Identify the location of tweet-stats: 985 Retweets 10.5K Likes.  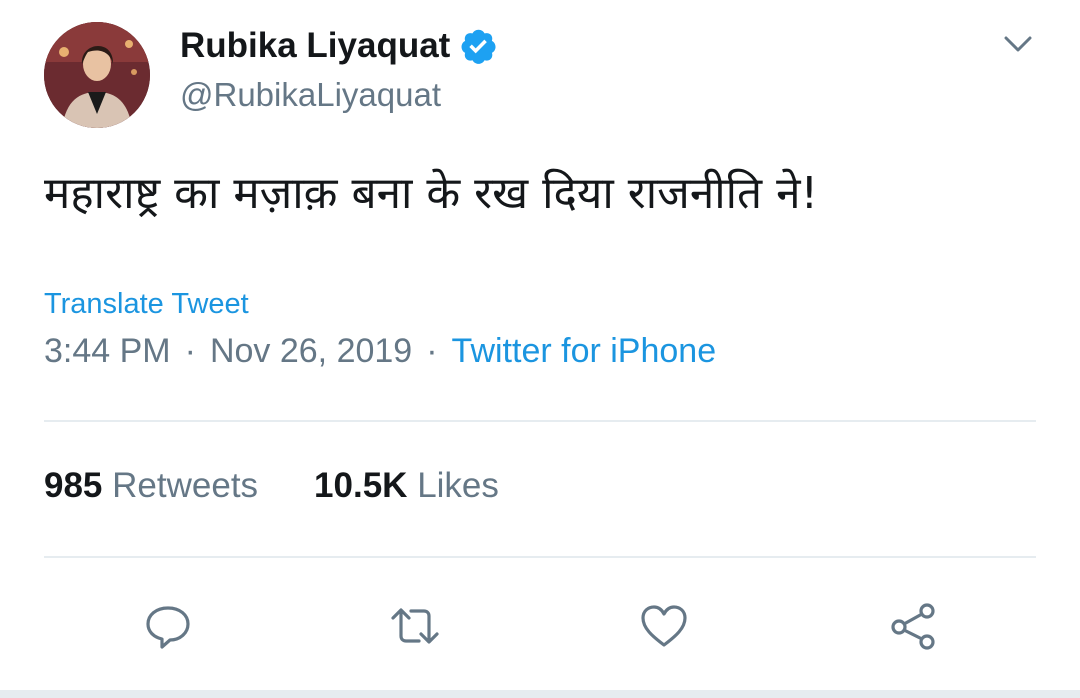
(271, 486).